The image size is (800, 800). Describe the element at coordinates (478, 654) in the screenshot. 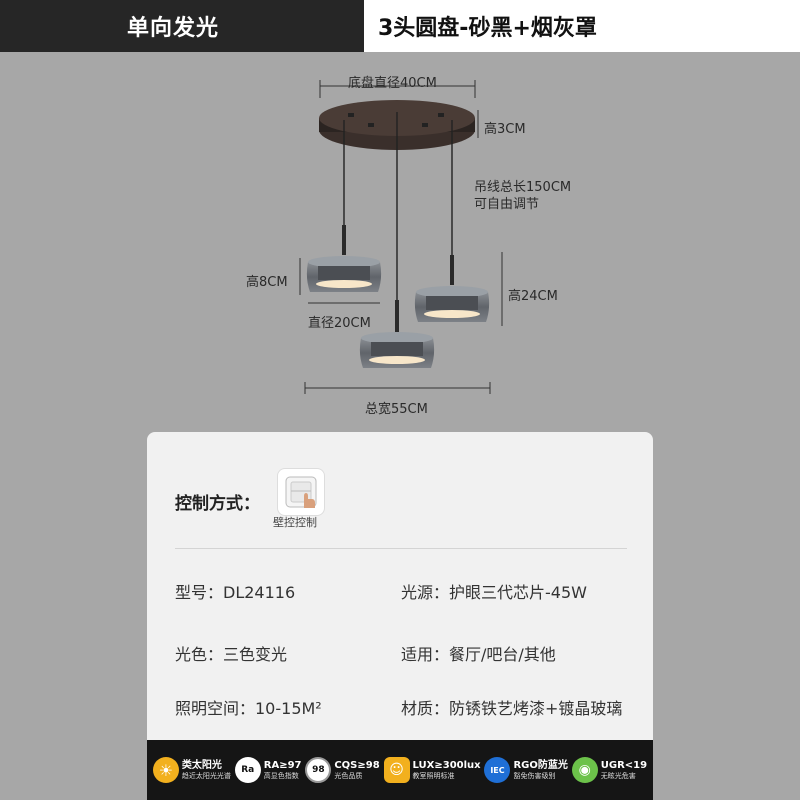

I see `spec-applicable: 适用：餐厅/吧台/其他` at that location.